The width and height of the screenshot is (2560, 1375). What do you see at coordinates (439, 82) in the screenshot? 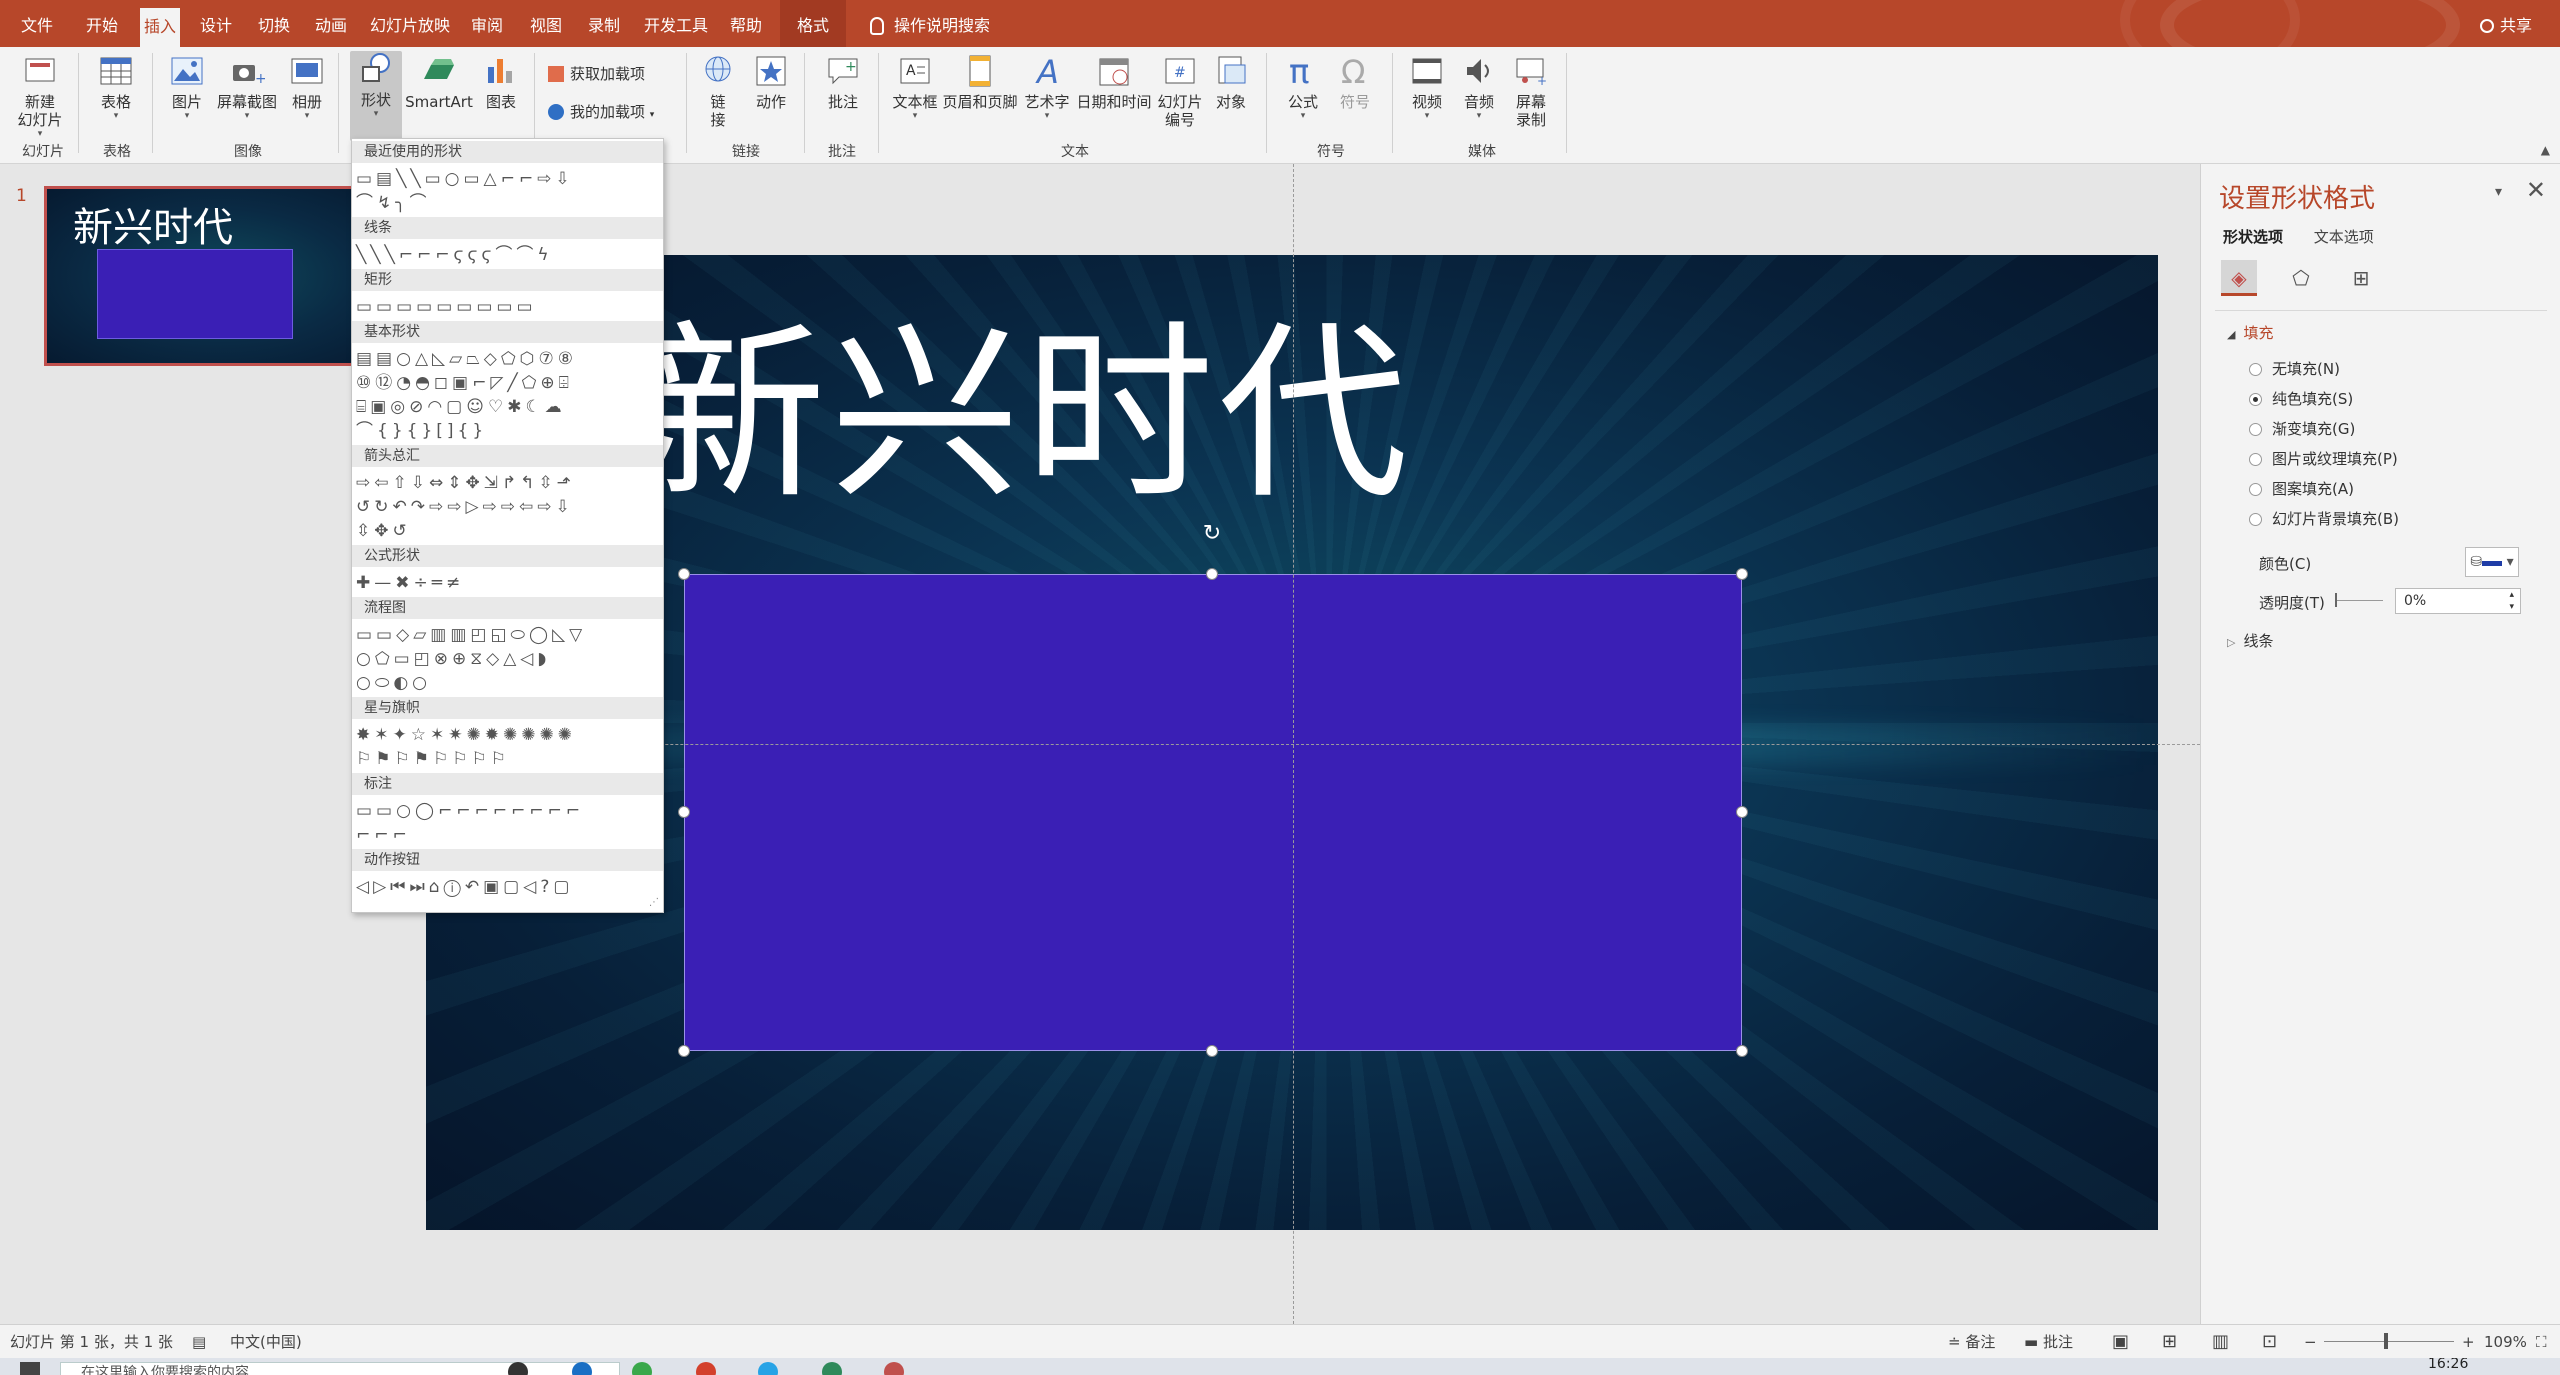
I see `smartart-button: SmartArt` at bounding box center [439, 82].